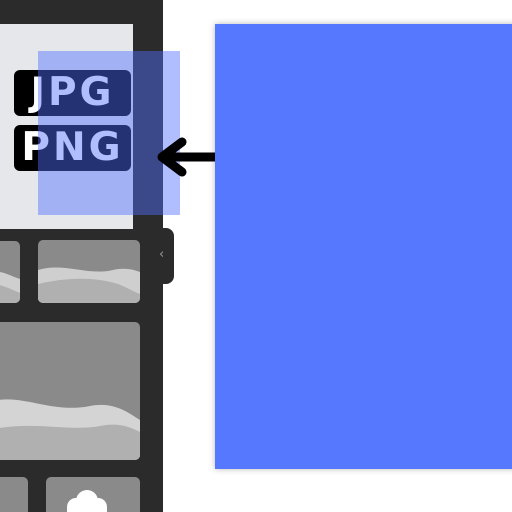  Describe the element at coordinates (109, 133) in the screenshot. I see `drag-selection-overlay` at that location.